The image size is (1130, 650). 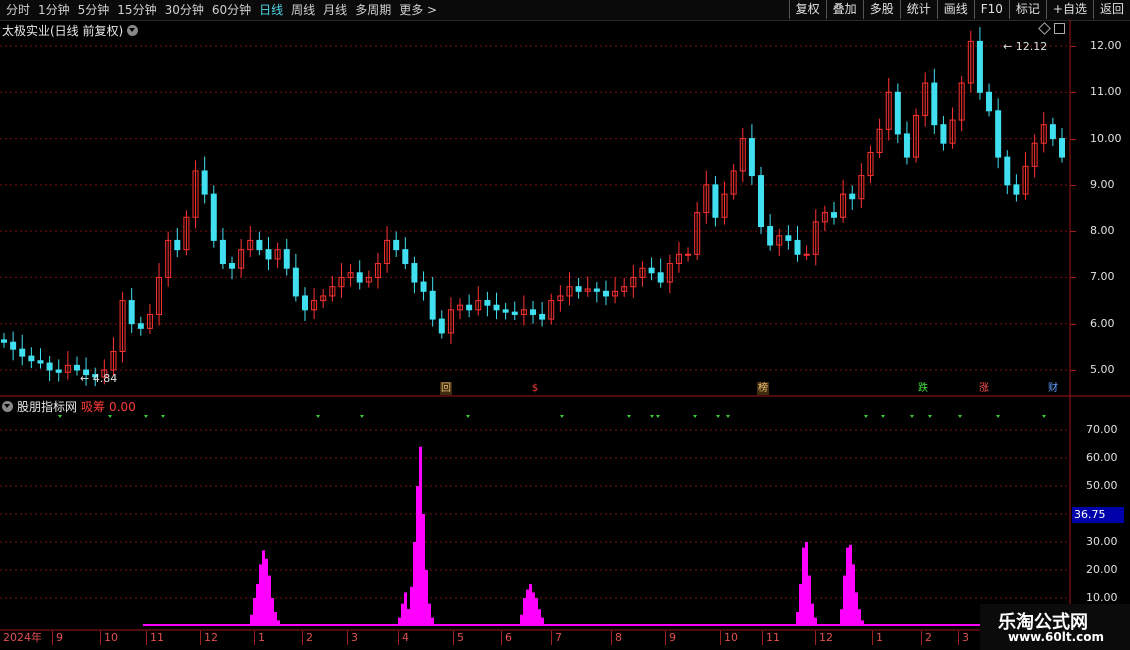 What do you see at coordinates (54, 10) in the screenshot?
I see `period-tab: 1分钟` at bounding box center [54, 10].